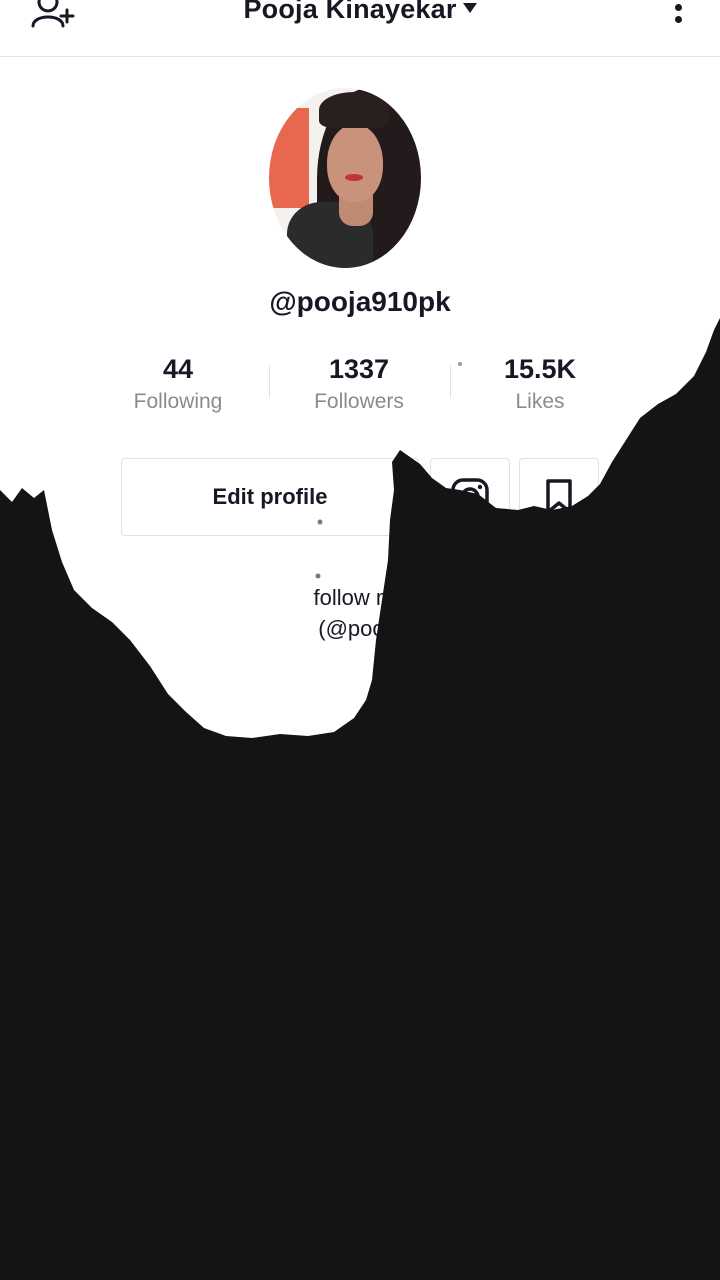 Image resolution: width=720 pixels, height=1280 pixels. I want to click on stat-followers: 1337 Followers, so click(359, 383).